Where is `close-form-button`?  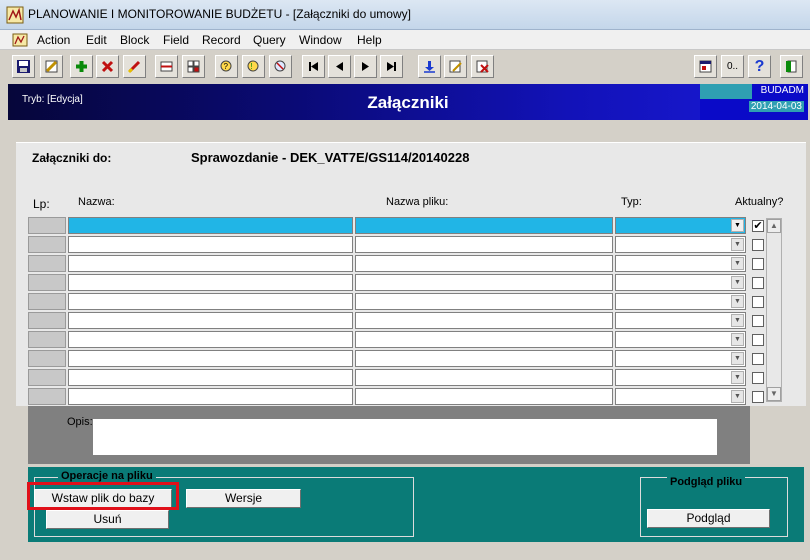 close-form-button is located at coordinates (482, 66).